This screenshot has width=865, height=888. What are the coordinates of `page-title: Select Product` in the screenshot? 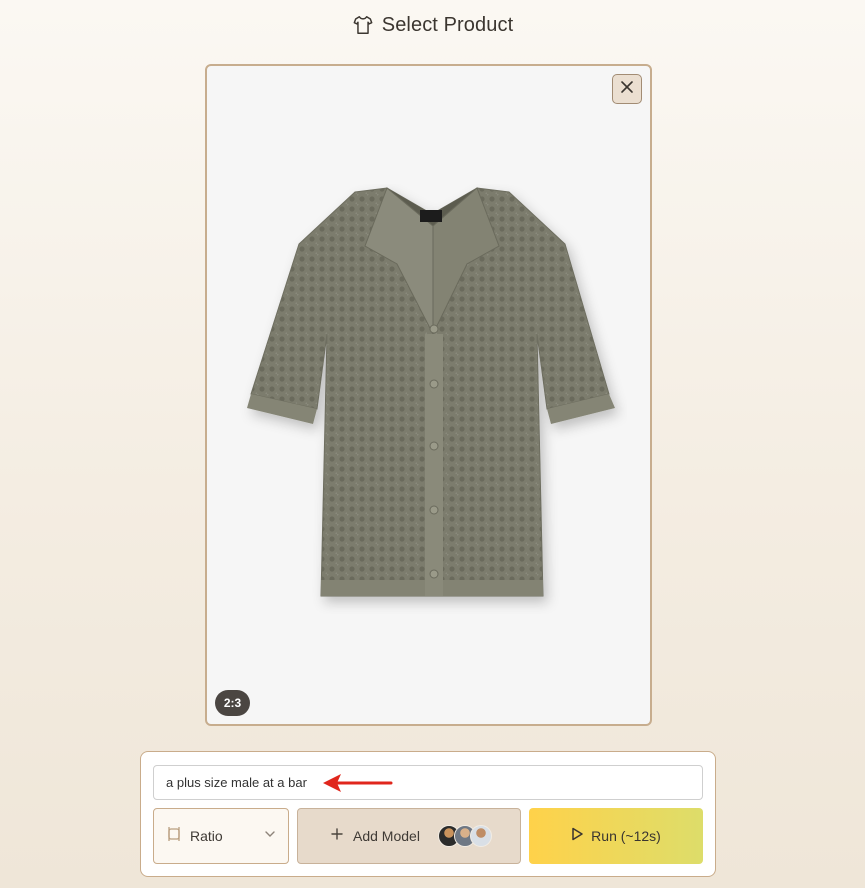 It's located at (447, 24).